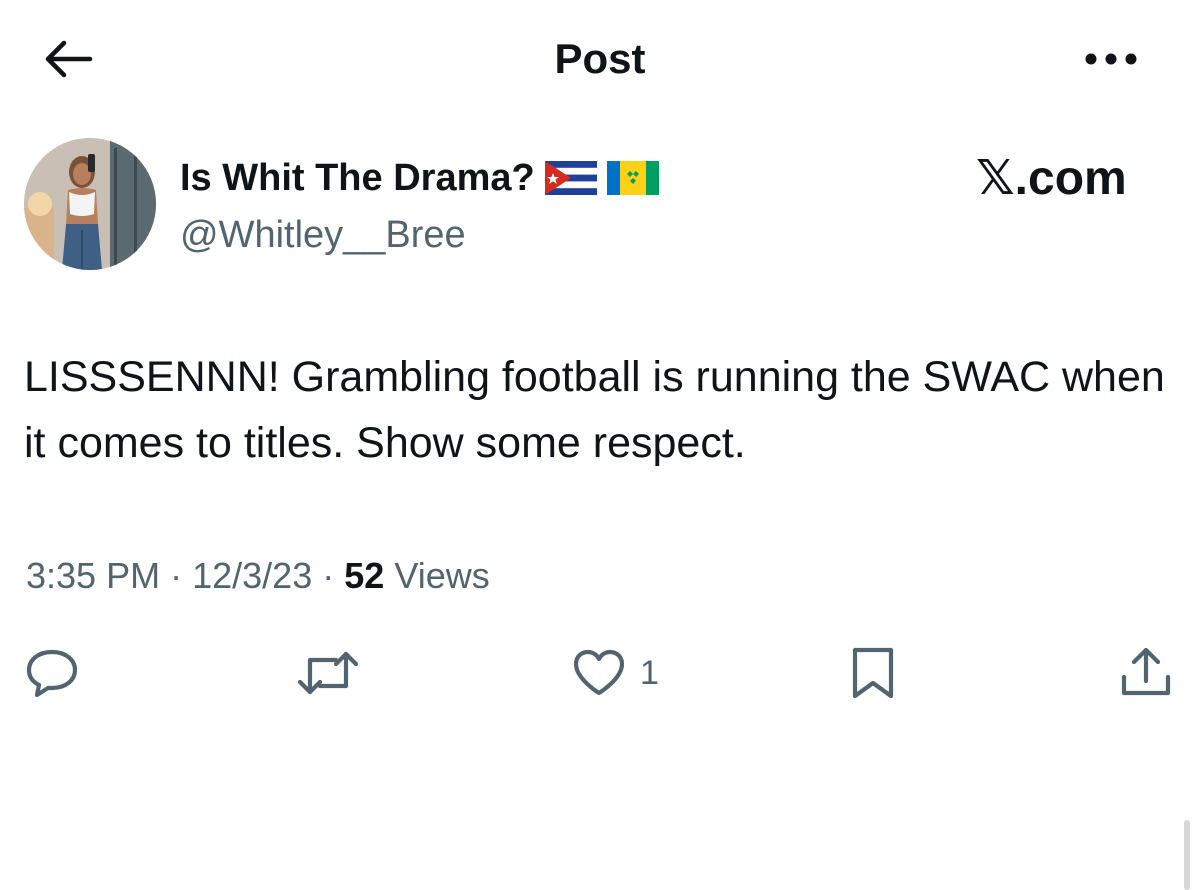 This screenshot has width=1200, height=890. What do you see at coordinates (357, 178) in the screenshot?
I see `display-name: Is Whit The Drama?` at bounding box center [357, 178].